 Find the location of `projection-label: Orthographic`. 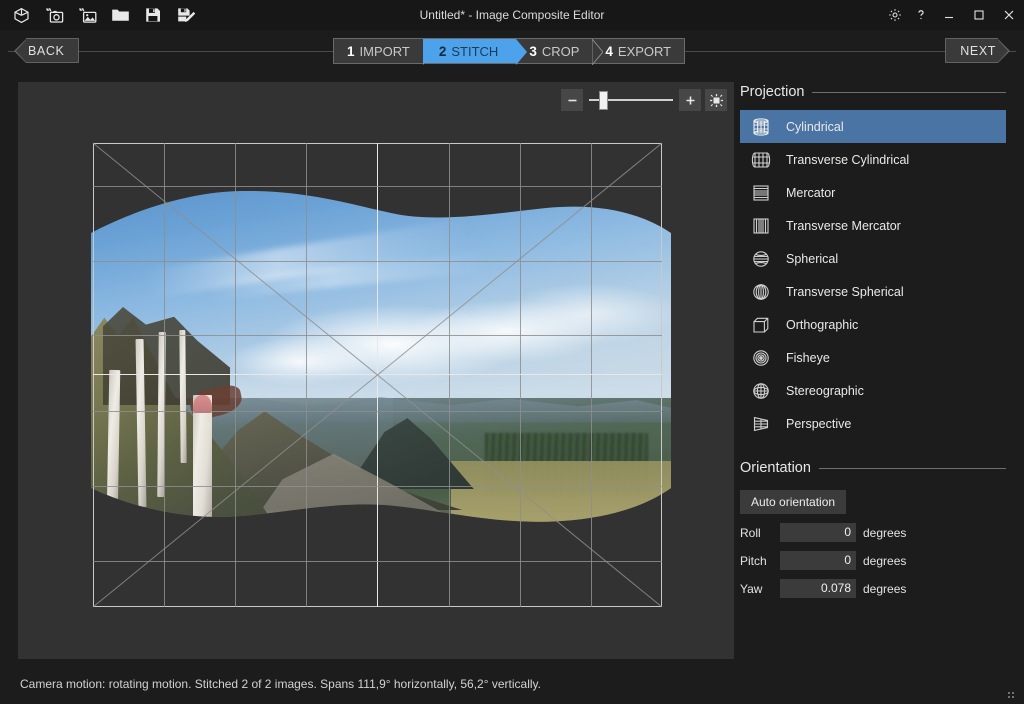

projection-label: Orthographic is located at coordinates (822, 324).